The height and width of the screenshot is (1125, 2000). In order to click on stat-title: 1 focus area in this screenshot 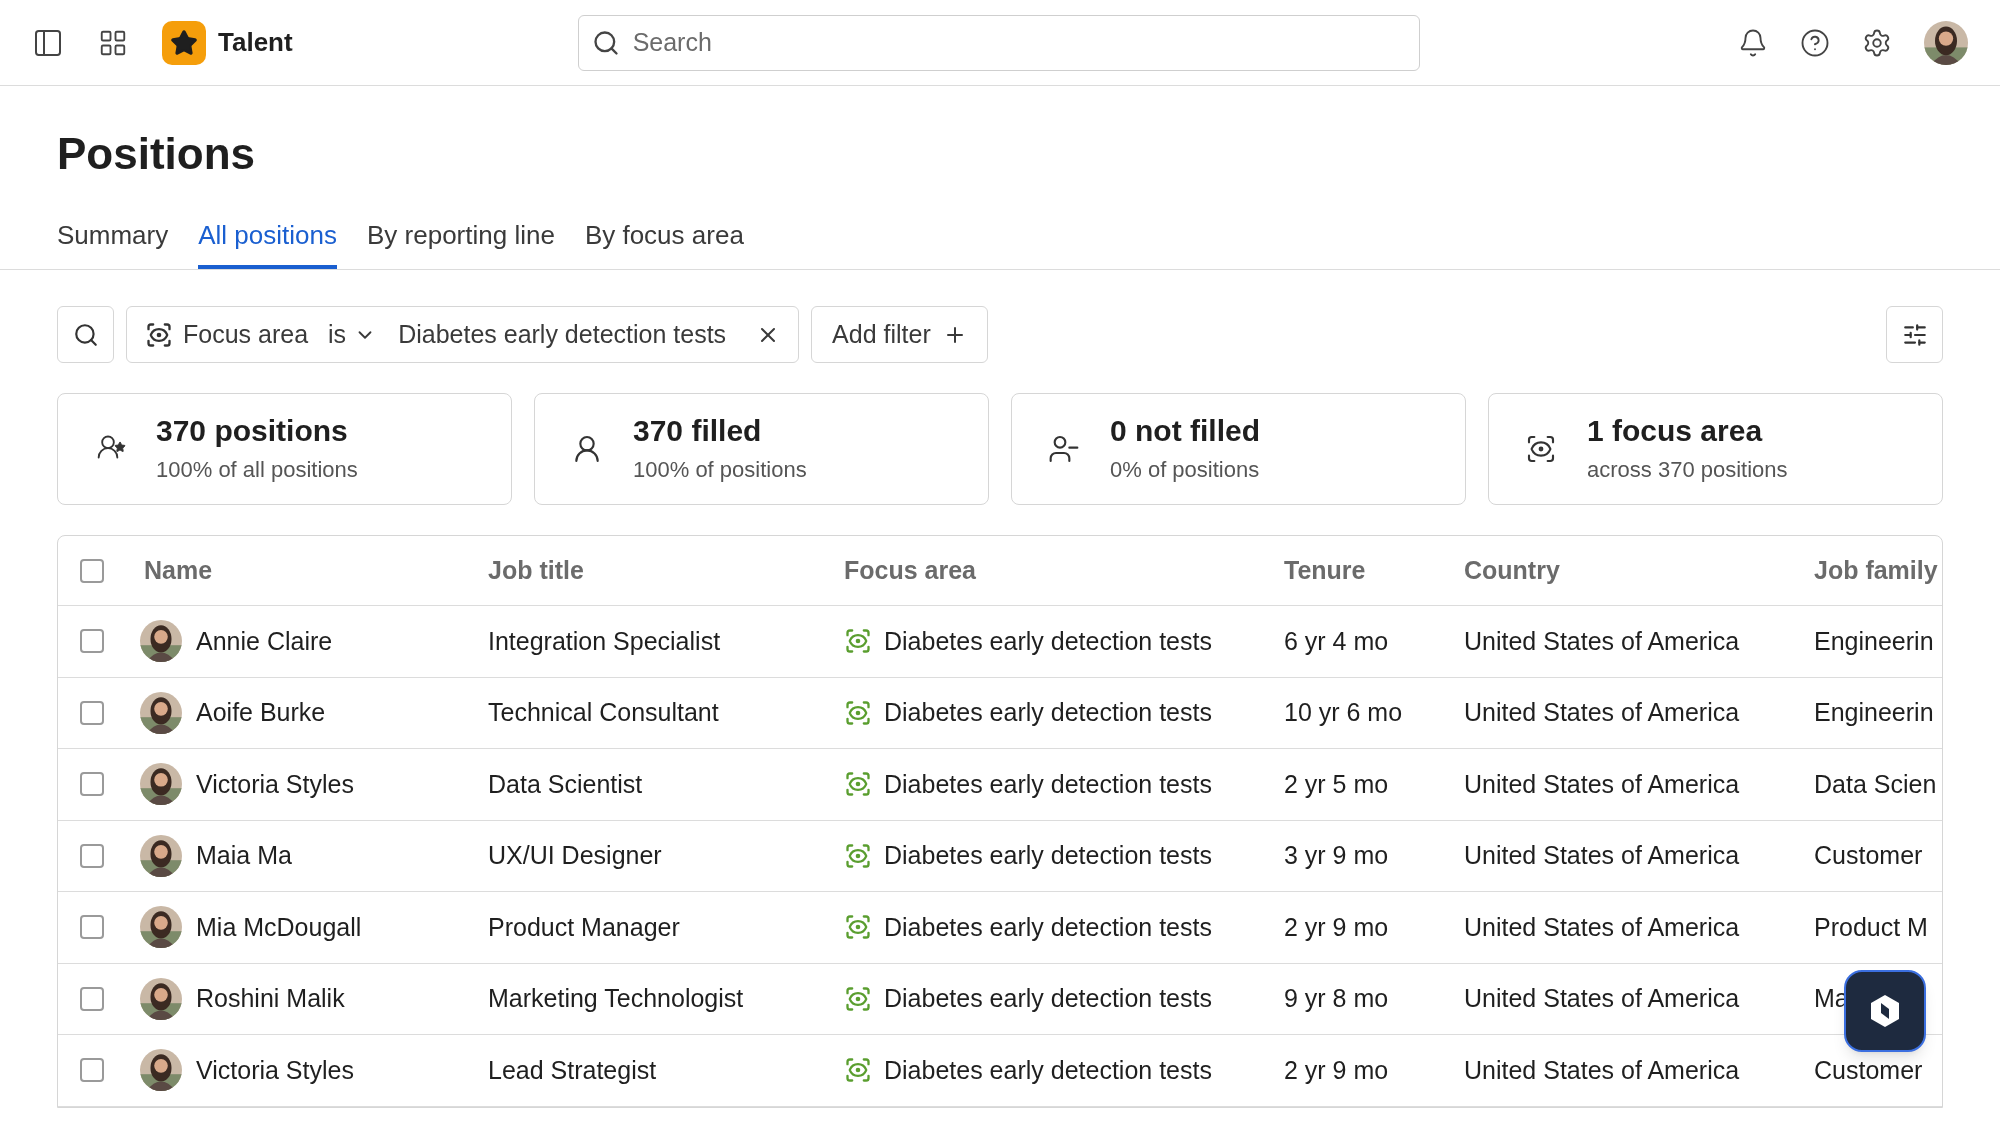, I will do `click(1675, 430)`.